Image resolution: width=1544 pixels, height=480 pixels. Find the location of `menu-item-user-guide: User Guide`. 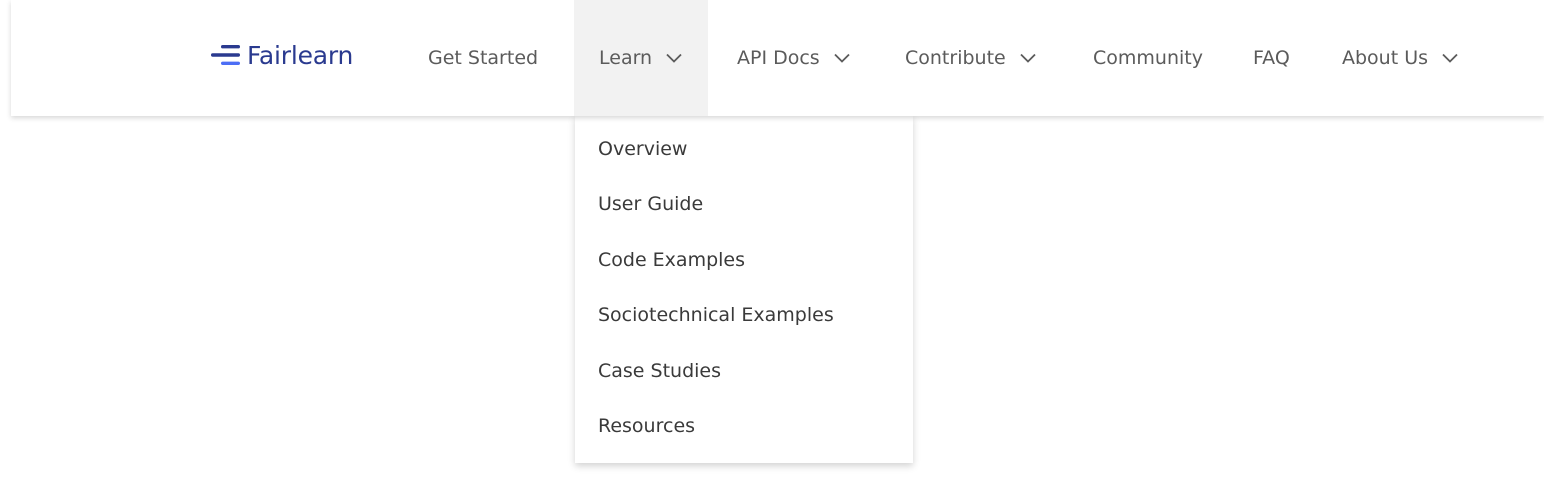

menu-item-user-guide: User Guide is located at coordinates (650, 204).